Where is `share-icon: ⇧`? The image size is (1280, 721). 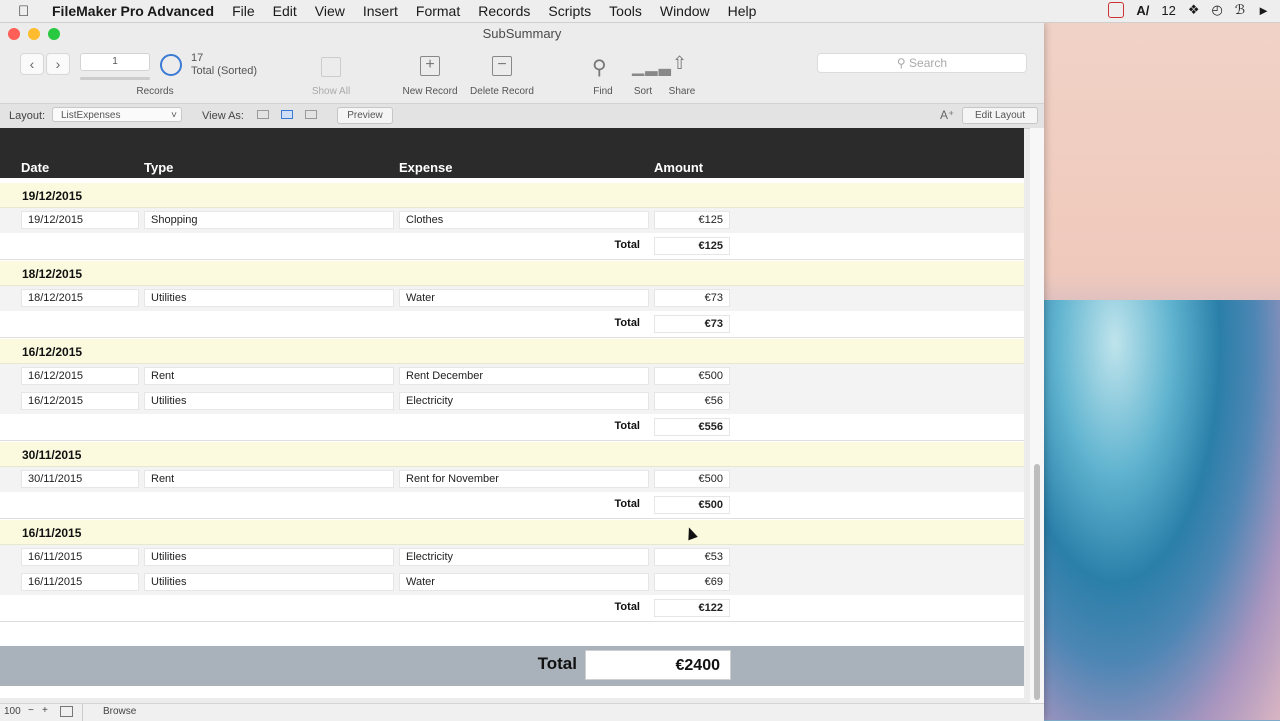 share-icon: ⇧ is located at coordinates (679, 63).